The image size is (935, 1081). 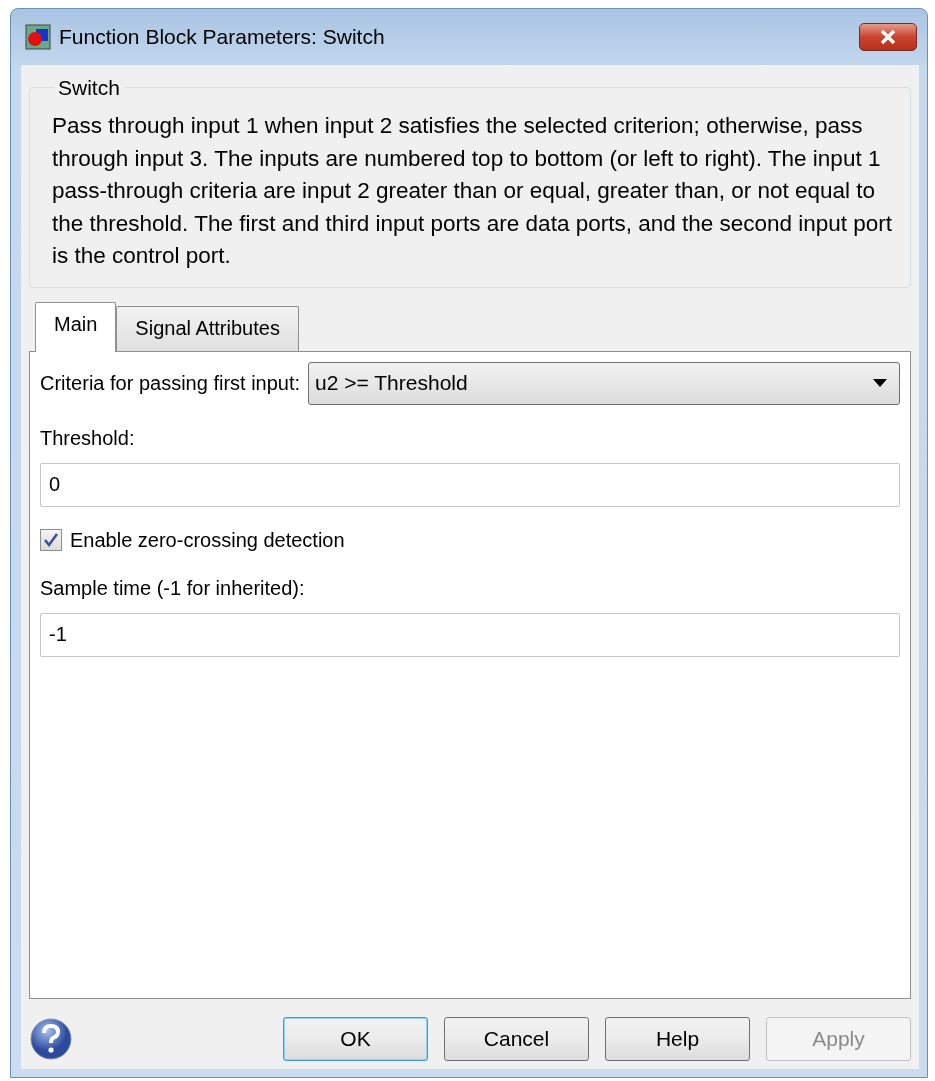 I want to click on tab: Main, so click(x=76, y=326).